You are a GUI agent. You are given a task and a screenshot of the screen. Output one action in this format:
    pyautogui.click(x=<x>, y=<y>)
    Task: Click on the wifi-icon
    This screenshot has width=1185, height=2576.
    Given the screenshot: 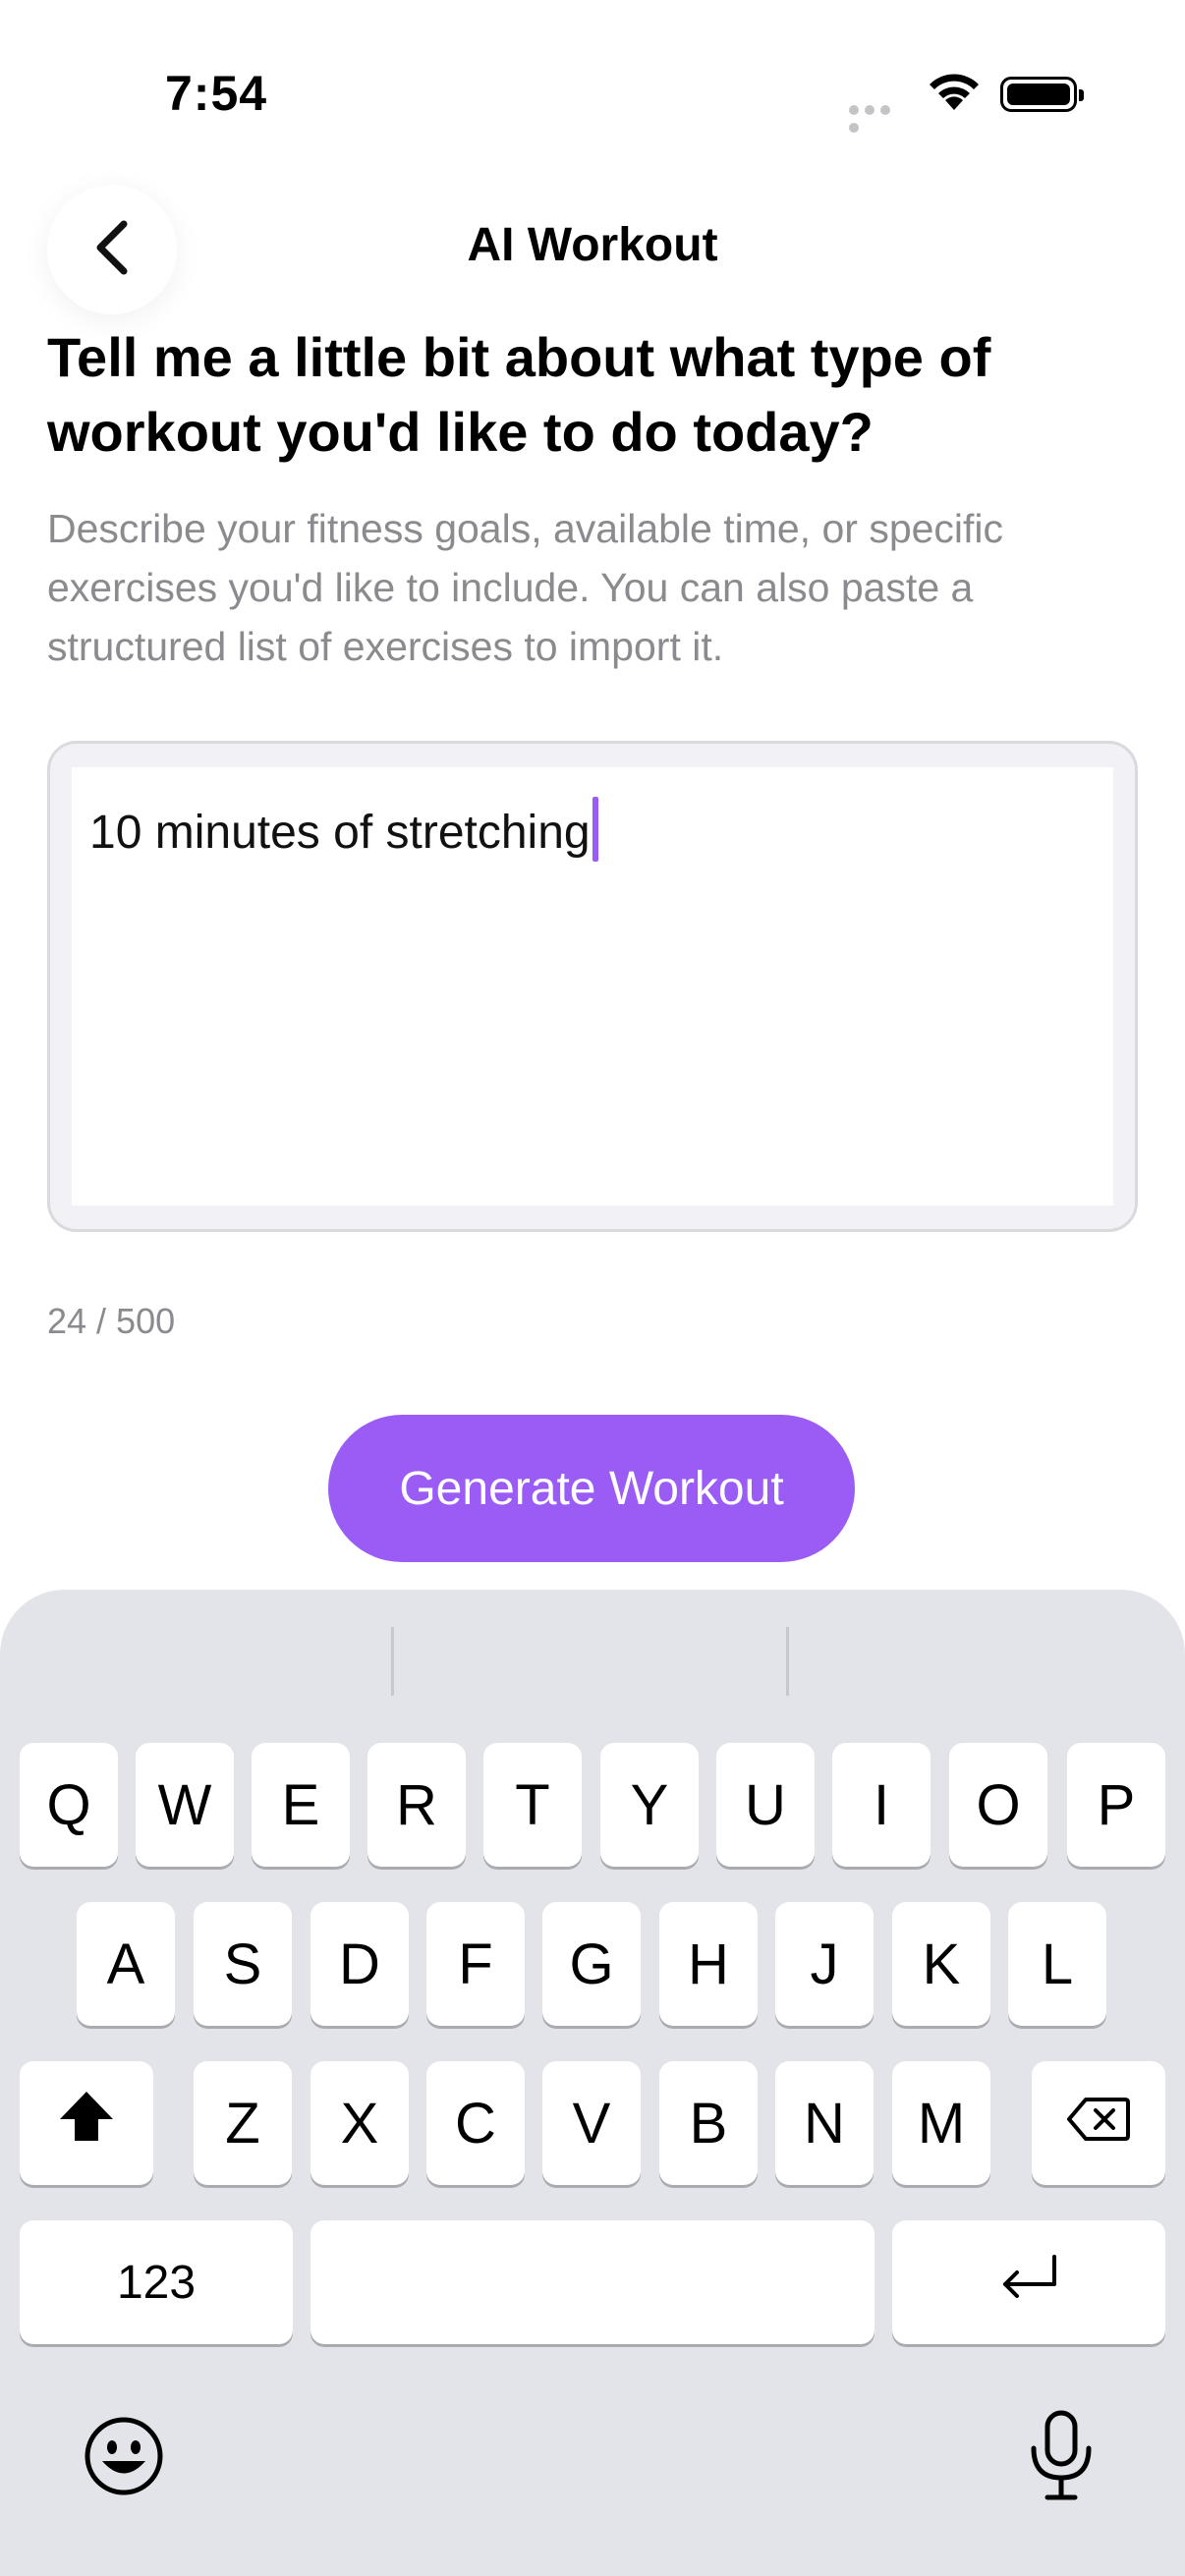 What is the action you would take?
    pyautogui.click(x=955, y=94)
    